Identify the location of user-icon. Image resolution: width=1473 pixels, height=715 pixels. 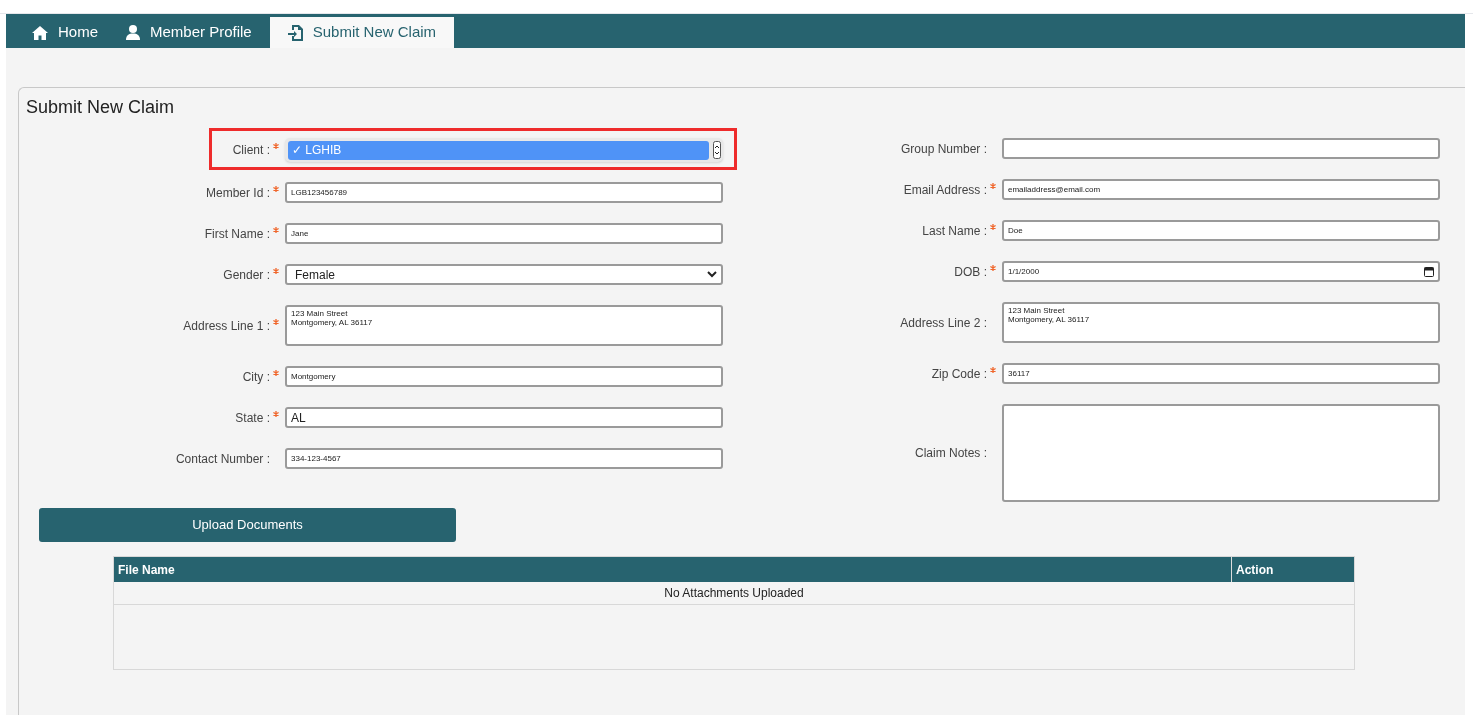
(133, 32).